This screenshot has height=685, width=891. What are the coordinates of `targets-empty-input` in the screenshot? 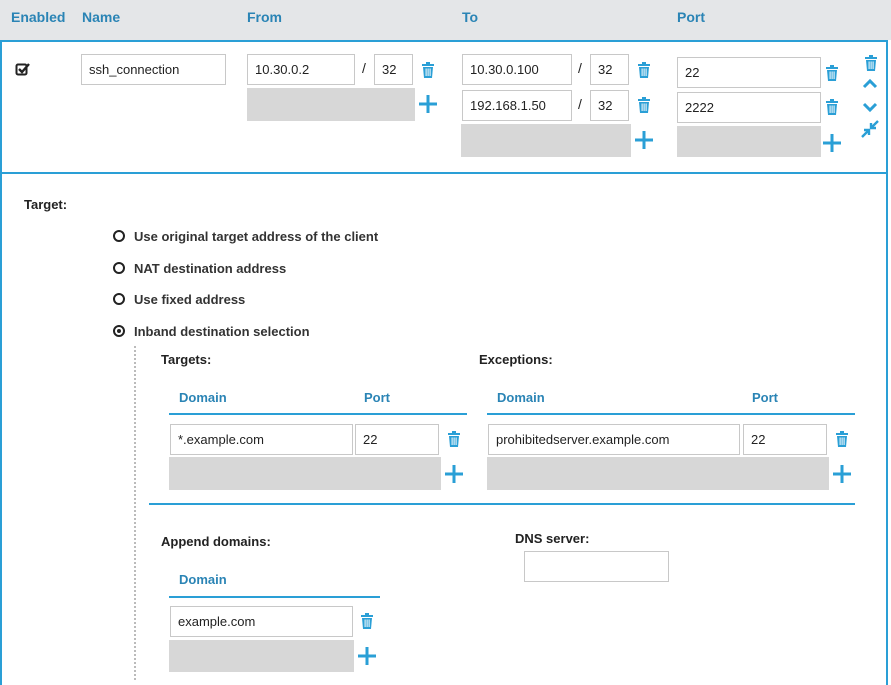 It's located at (305, 473).